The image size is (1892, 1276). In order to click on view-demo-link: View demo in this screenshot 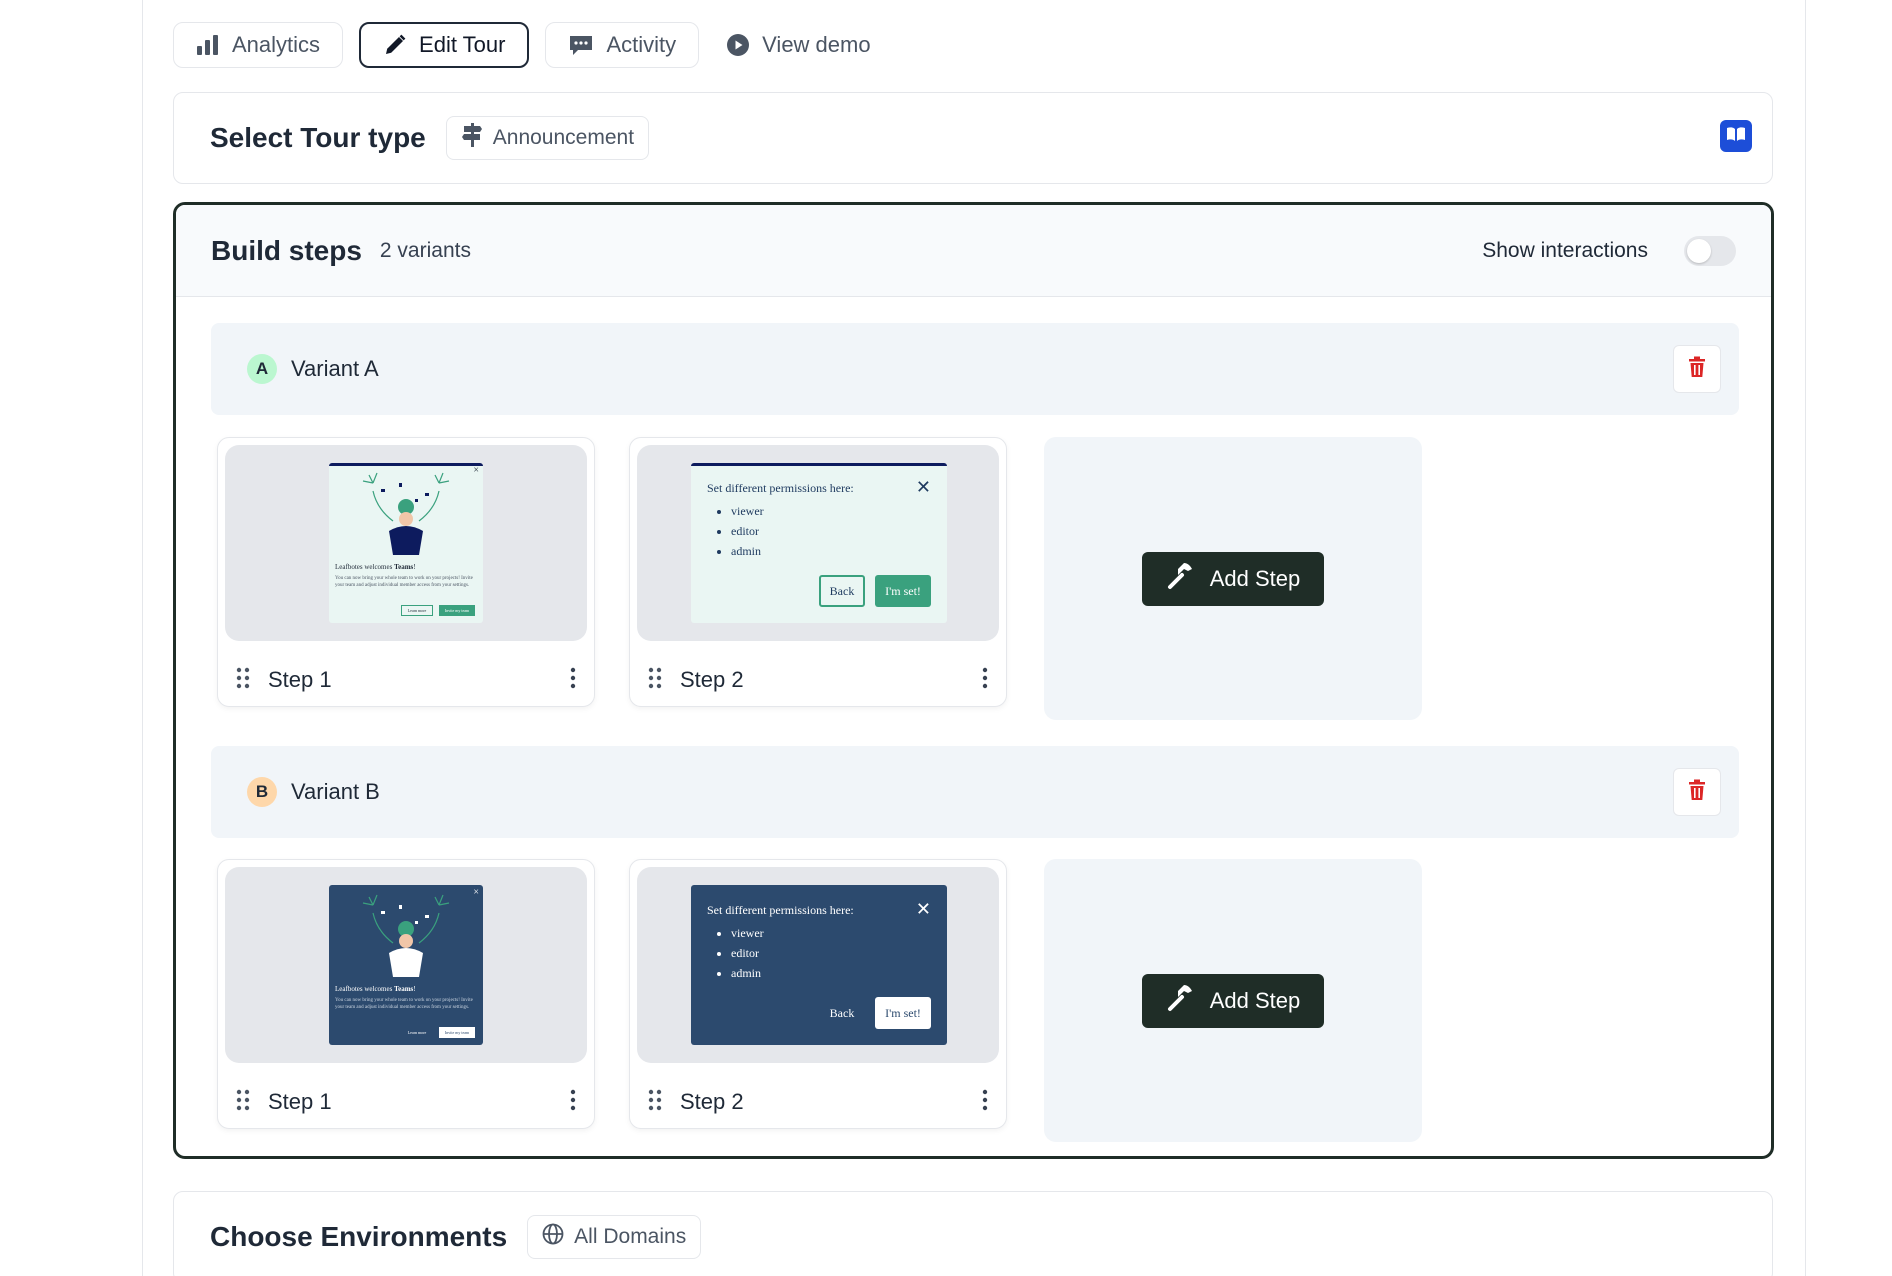, I will do `click(804, 45)`.